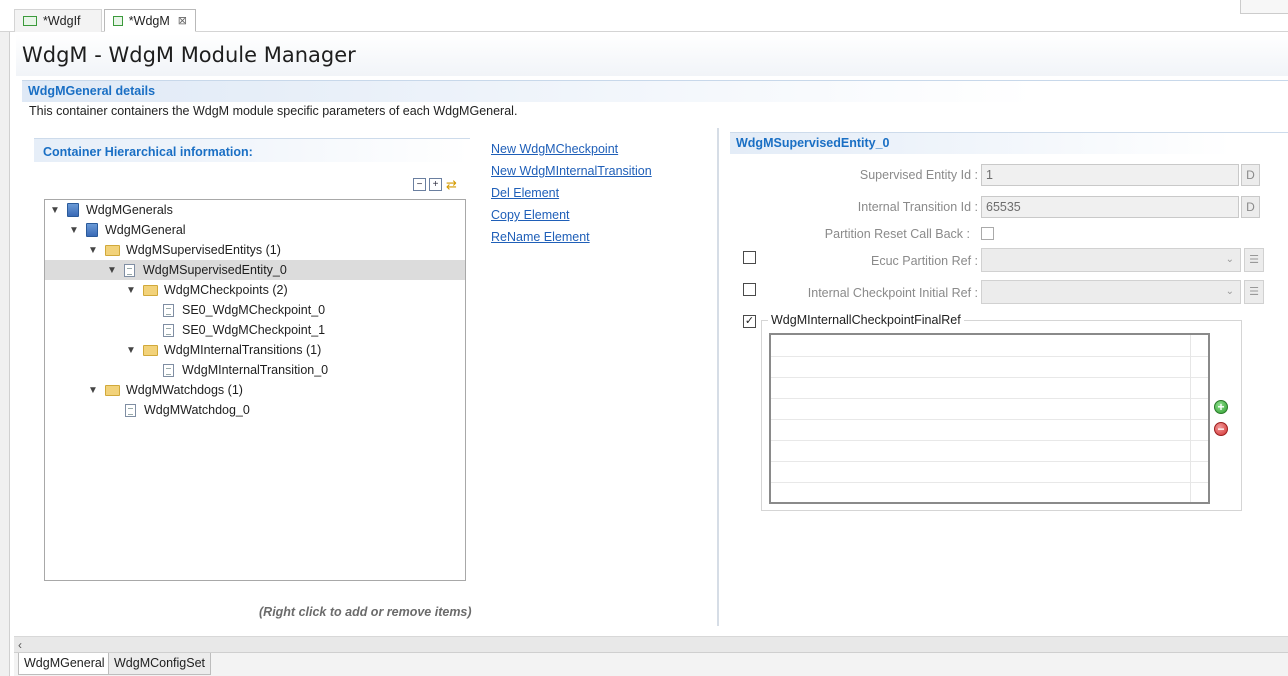 This screenshot has height=676, width=1288. I want to click on tree-hint: (Right click to add or remove items), so click(365, 612).